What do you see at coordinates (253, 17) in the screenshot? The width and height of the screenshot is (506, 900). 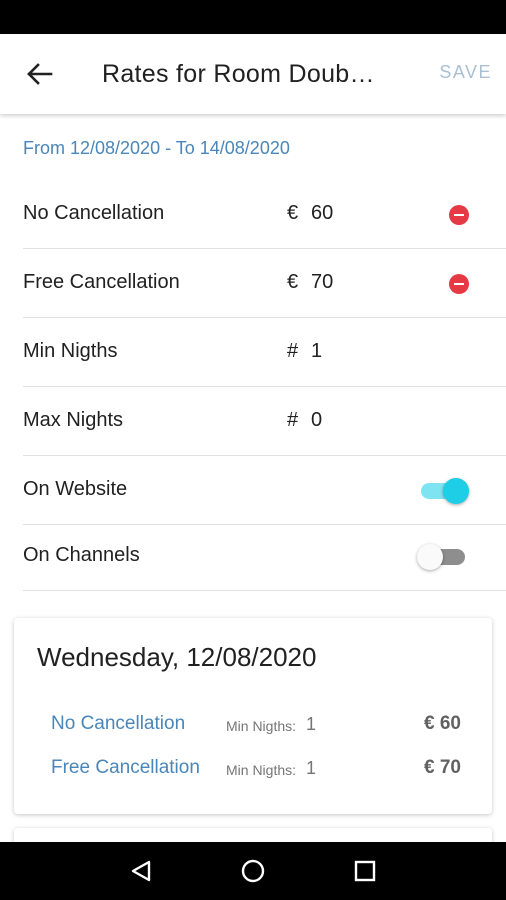 I see `status-bar` at bounding box center [253, 17].